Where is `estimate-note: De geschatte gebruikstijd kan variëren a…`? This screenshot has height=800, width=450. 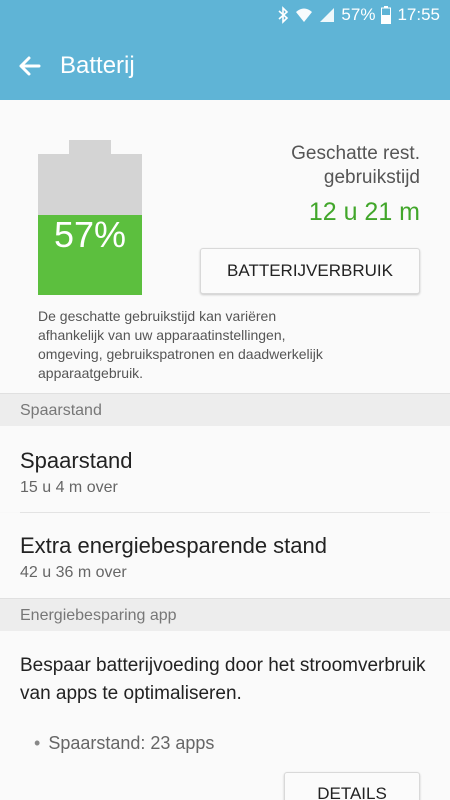
estimate-note: De geschatte gebruikstijd kan variëren a… is located at coordinates (180, 344).